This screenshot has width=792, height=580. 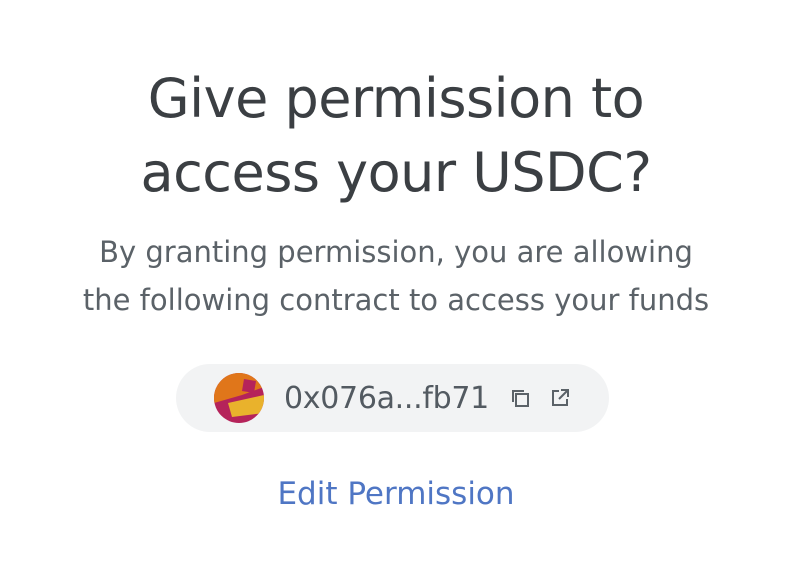 I want to click on page-title-line-2: access your USDC?, so click(x=396, y=173).